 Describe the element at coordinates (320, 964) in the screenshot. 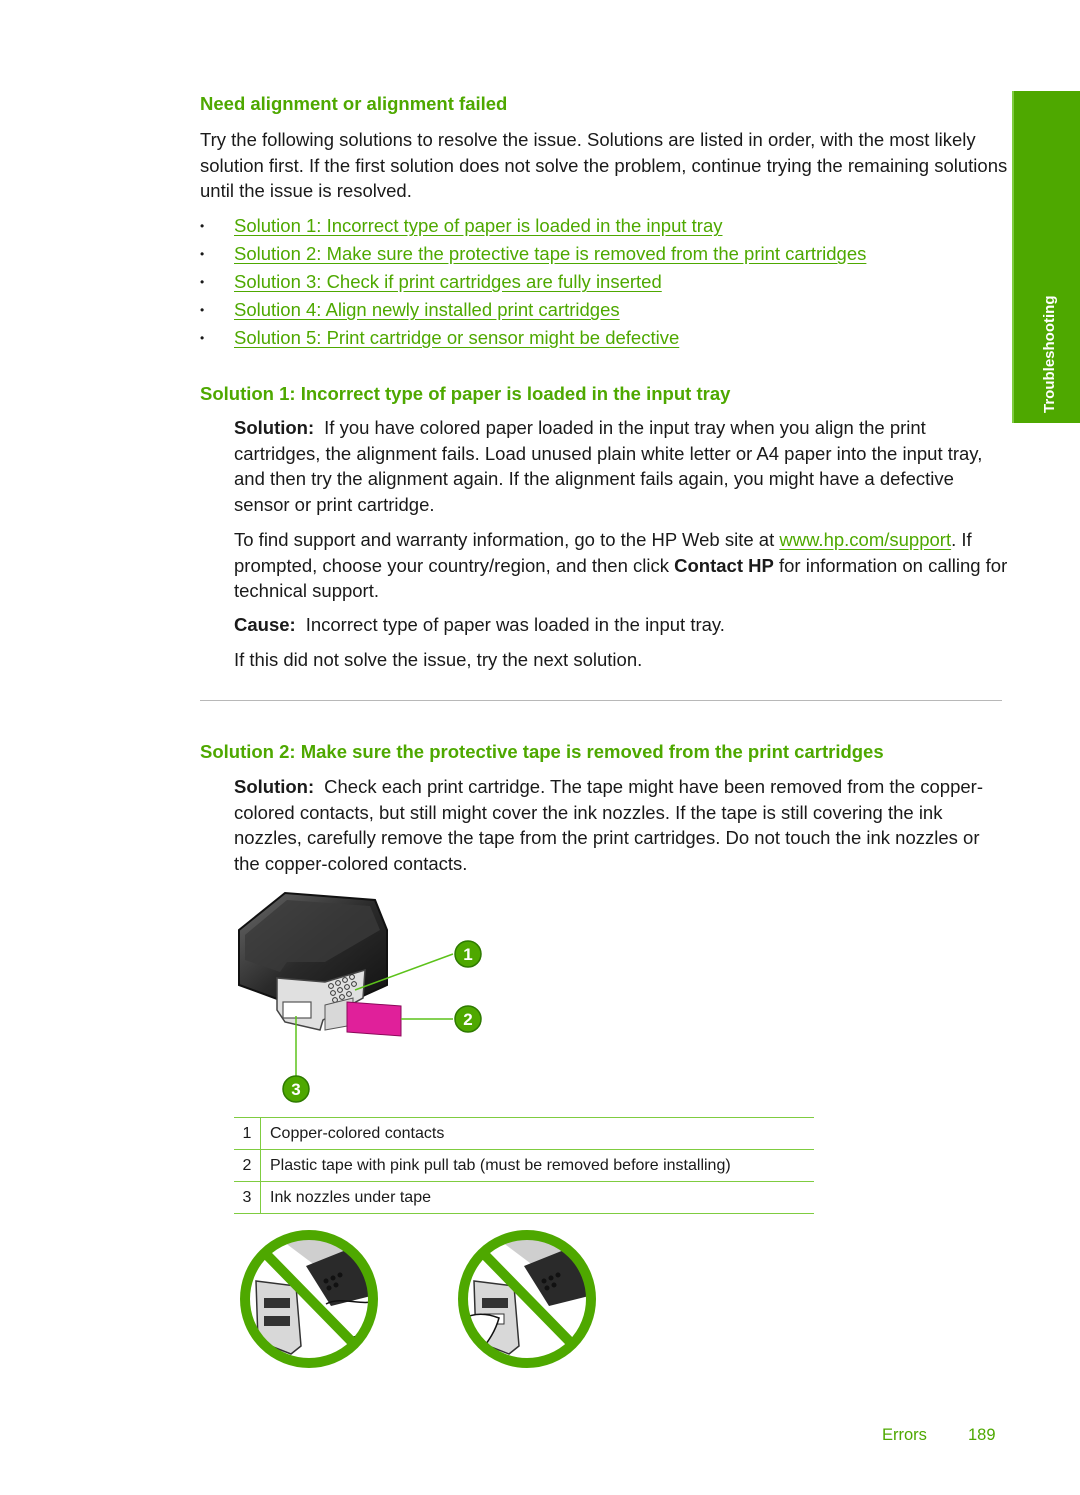

I see `cartridge-body` at that location.